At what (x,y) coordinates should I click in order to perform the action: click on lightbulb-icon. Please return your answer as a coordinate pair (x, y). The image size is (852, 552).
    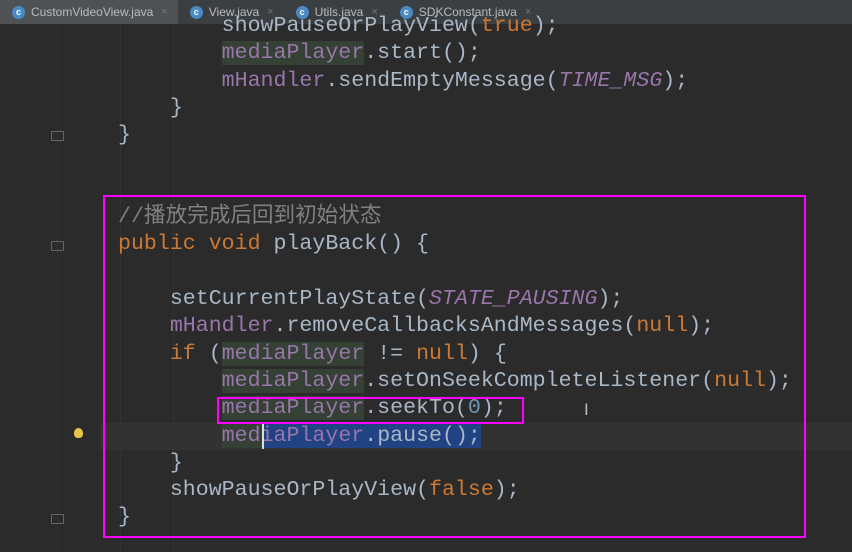
    Looking at the image, I should click on (78, 433).